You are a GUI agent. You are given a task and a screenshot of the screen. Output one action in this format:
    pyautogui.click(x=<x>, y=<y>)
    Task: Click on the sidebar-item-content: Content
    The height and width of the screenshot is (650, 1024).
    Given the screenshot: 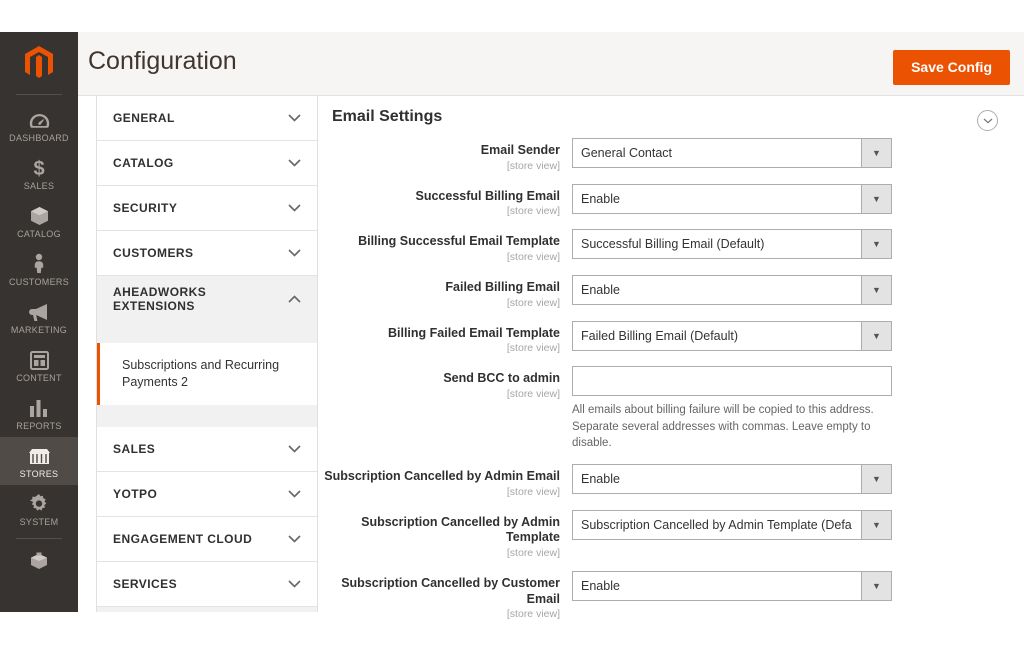 What is the action you would take?
    pyautogui.click(x=39, y=365)
    